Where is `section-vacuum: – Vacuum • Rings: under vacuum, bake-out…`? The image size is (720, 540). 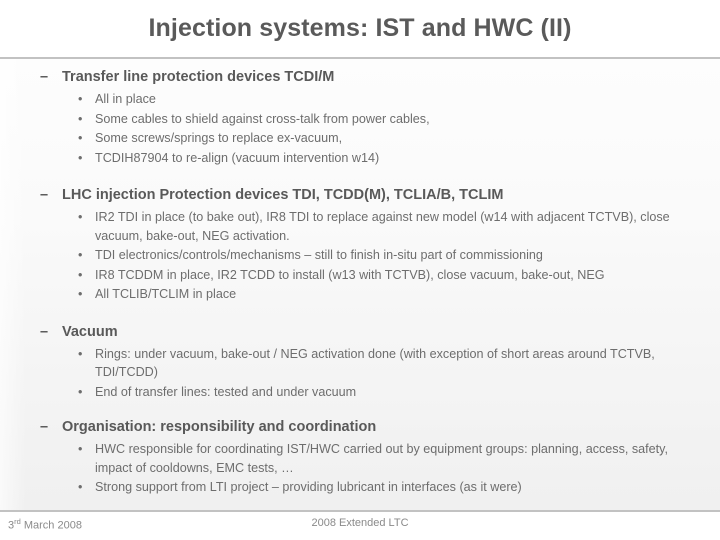
section-vacuum: – Vacuum • Rings: under vacuum, bake-out… is located at coordinates (360, 362).